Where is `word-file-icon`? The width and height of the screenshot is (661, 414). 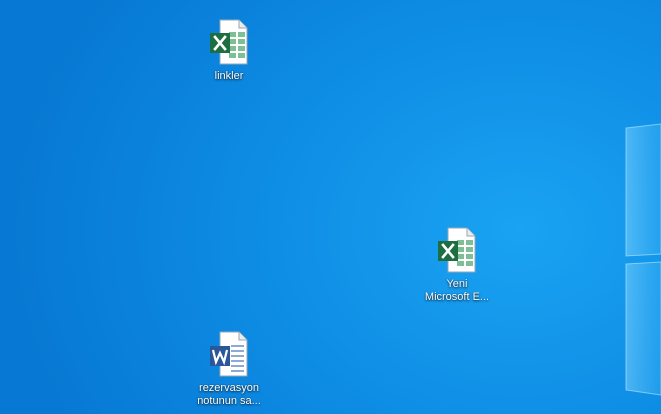
word-file-icon is located at coordinates (229, 354).